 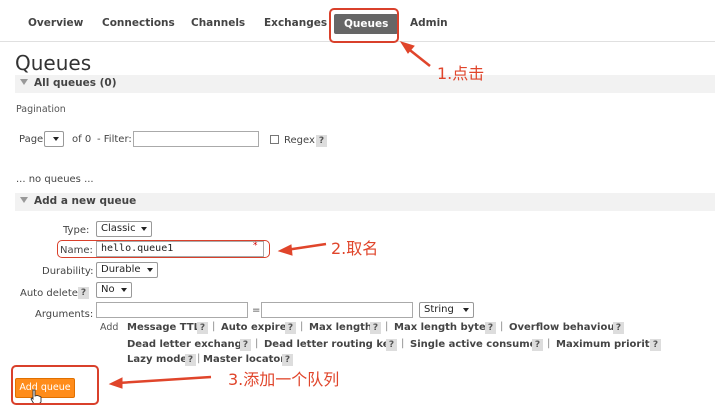 What do you see at coordinates (285, 250) in the screenshot?
I see `arrow-2-head` at bounding box center [285, 250].